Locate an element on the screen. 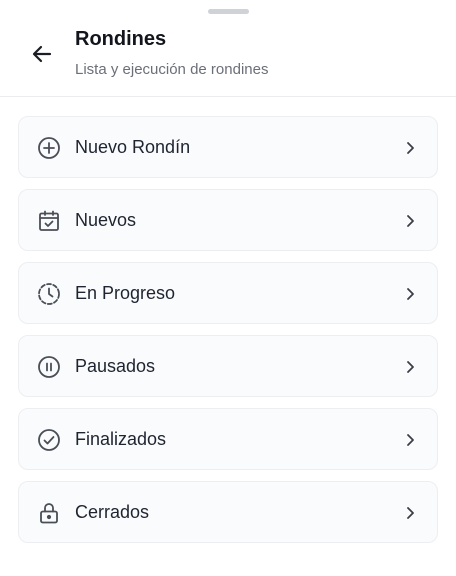 This screenshot has height=576, width=456. menu-item-label: Cerrados is located at coordinates (112, 512).